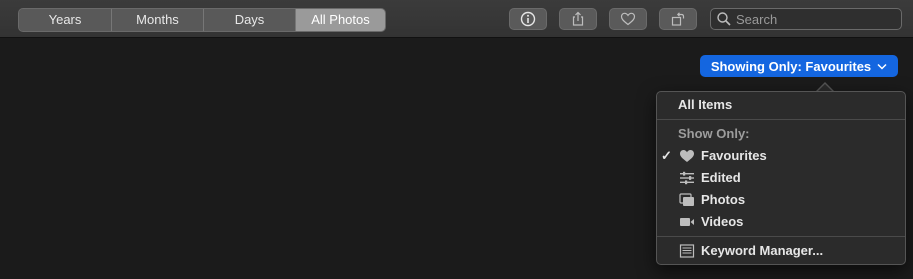 This screenshot has height=279, width=913. I want to click on menu-item-all-items: All Items, so click(781, 105).